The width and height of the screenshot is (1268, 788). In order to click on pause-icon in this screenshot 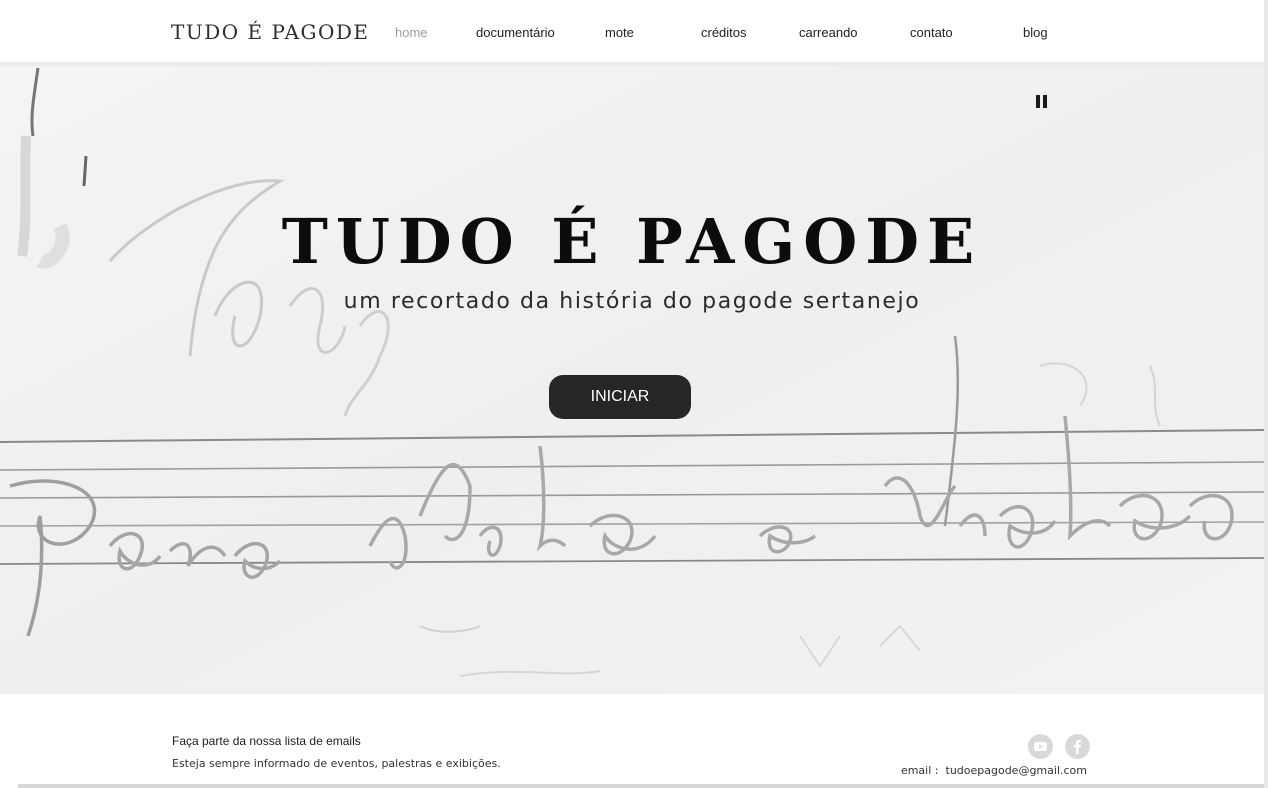, I will do `click(1038, 101)`.